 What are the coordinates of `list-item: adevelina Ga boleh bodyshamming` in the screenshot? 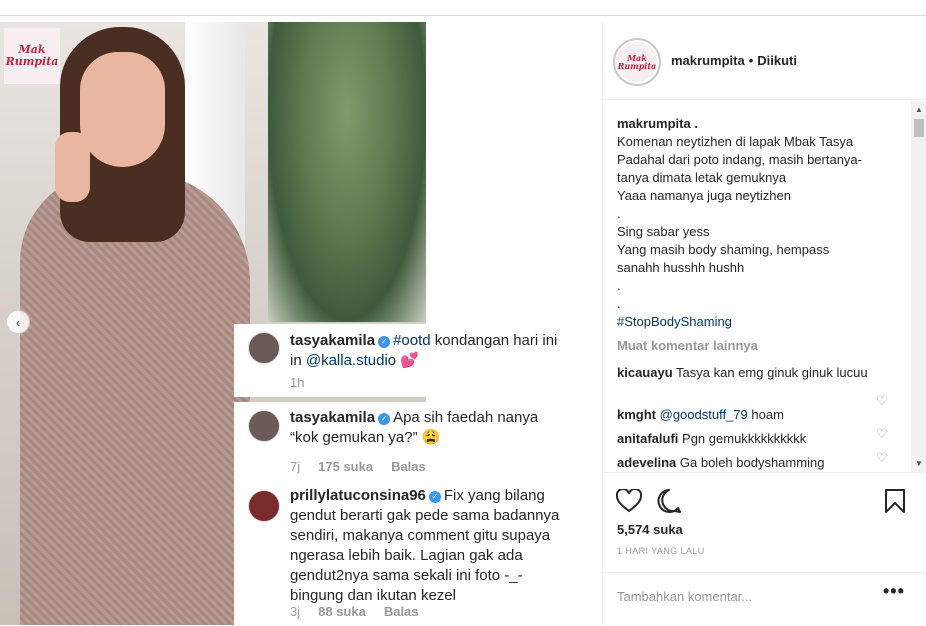 It's located at (747, 463).